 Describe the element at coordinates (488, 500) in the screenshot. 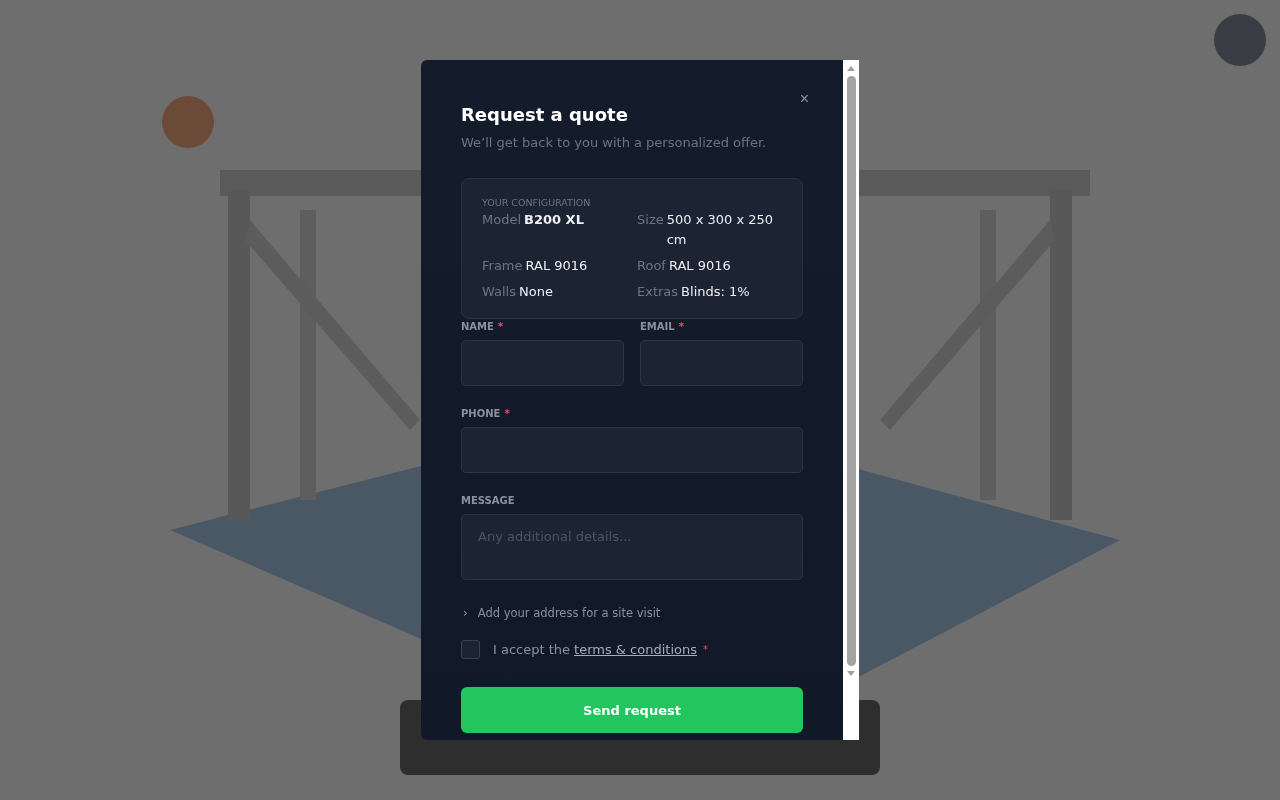

I see `field-label: MESSAGE` at that location.